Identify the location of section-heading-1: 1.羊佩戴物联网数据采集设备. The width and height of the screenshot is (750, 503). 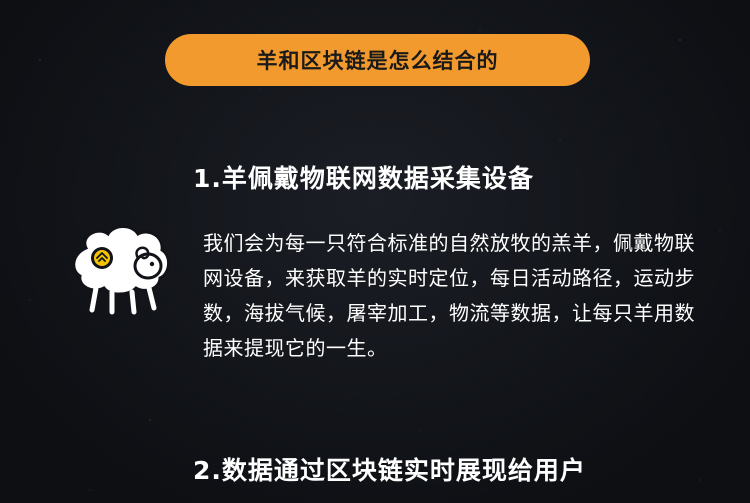
(363, 178).